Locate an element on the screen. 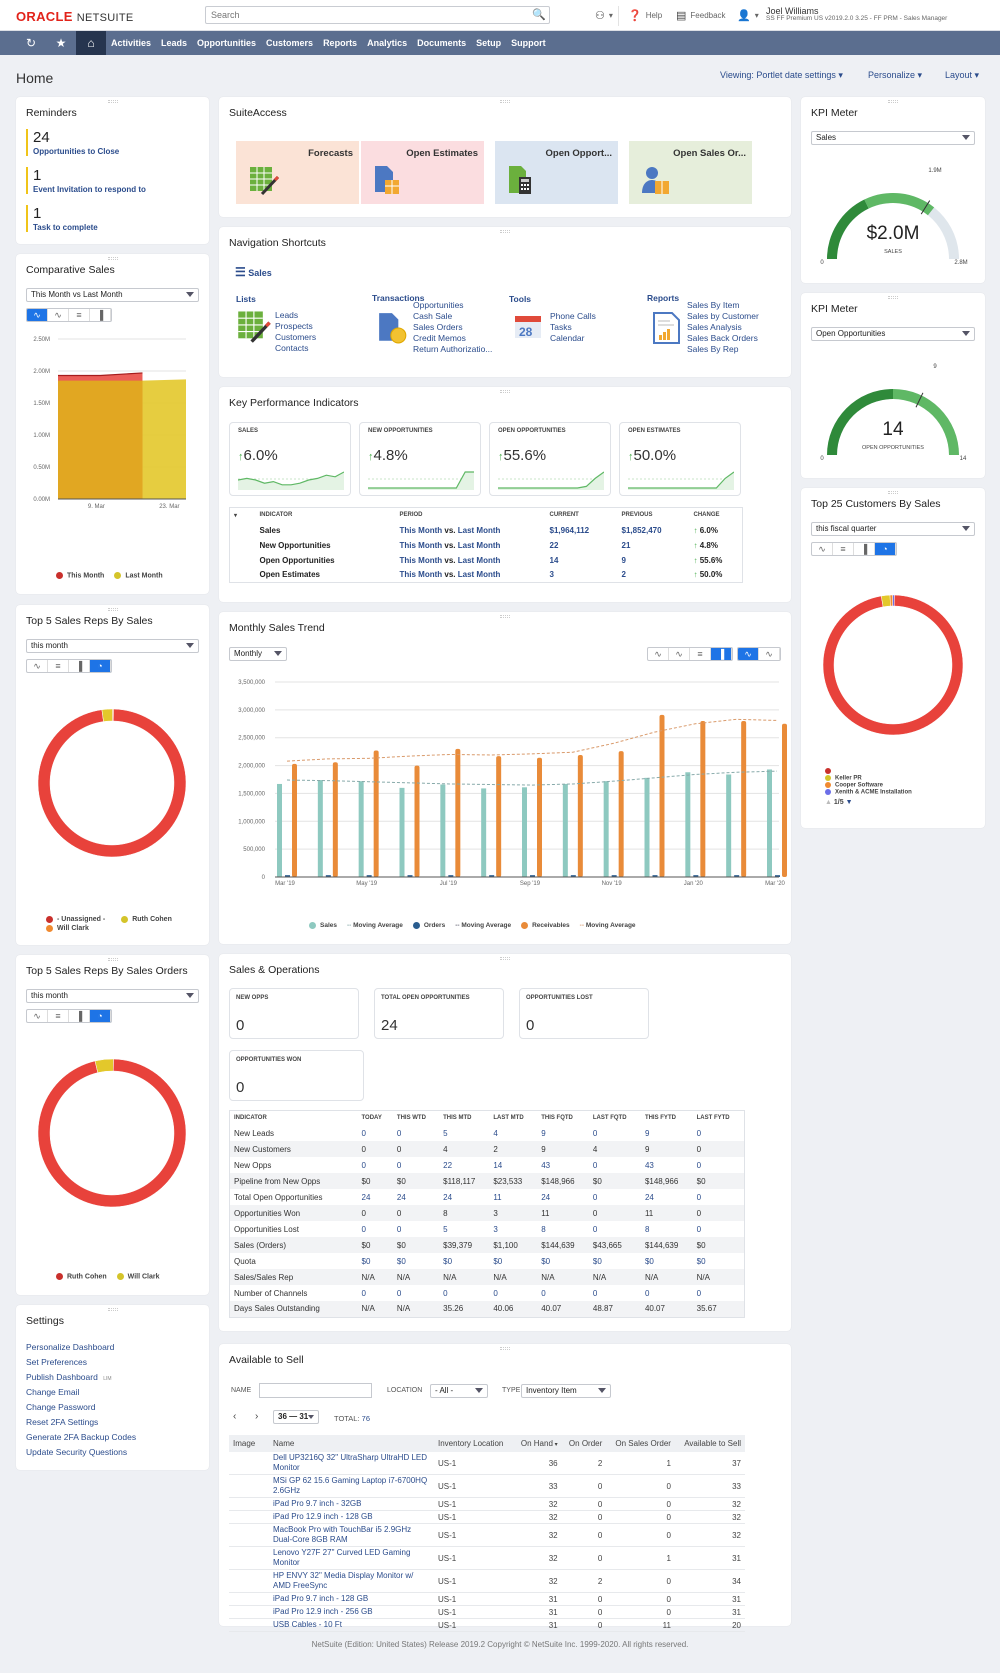  current-value-link: 3 is located at coordinates (582, 575).